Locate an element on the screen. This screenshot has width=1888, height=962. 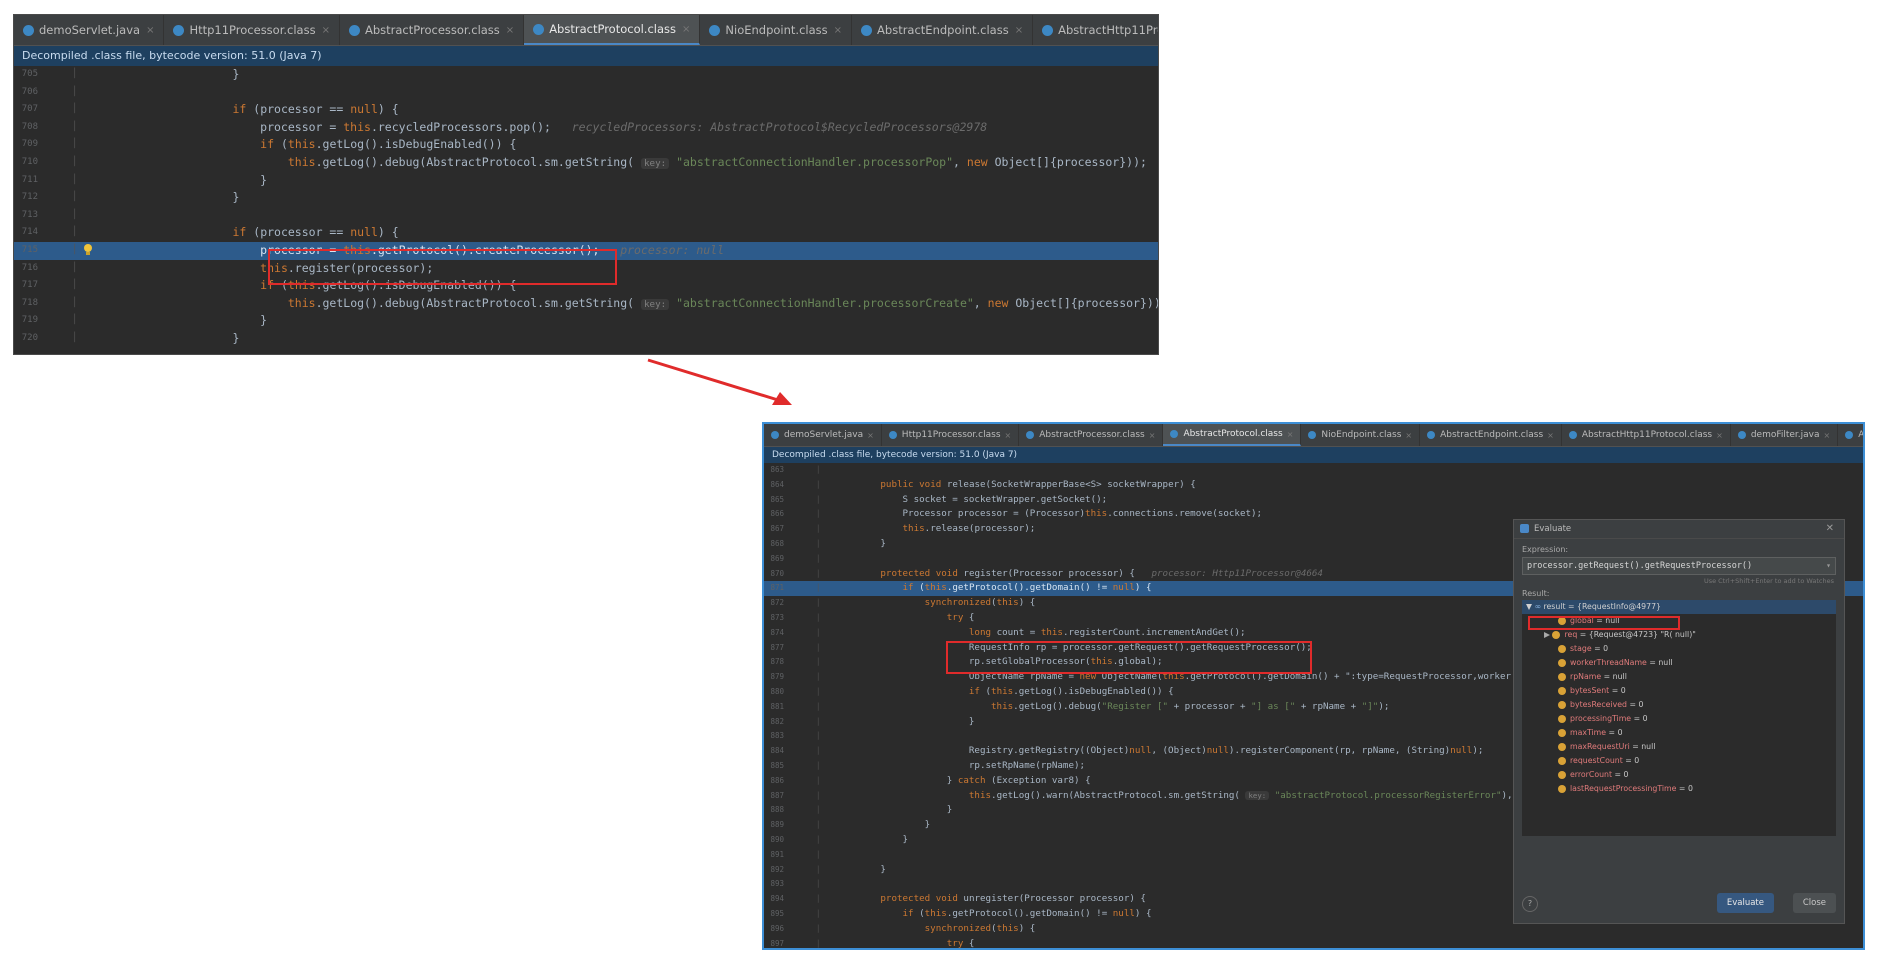
field-row-bytesSent: bytesSent = 0 is located at coordinates (1679, 691).